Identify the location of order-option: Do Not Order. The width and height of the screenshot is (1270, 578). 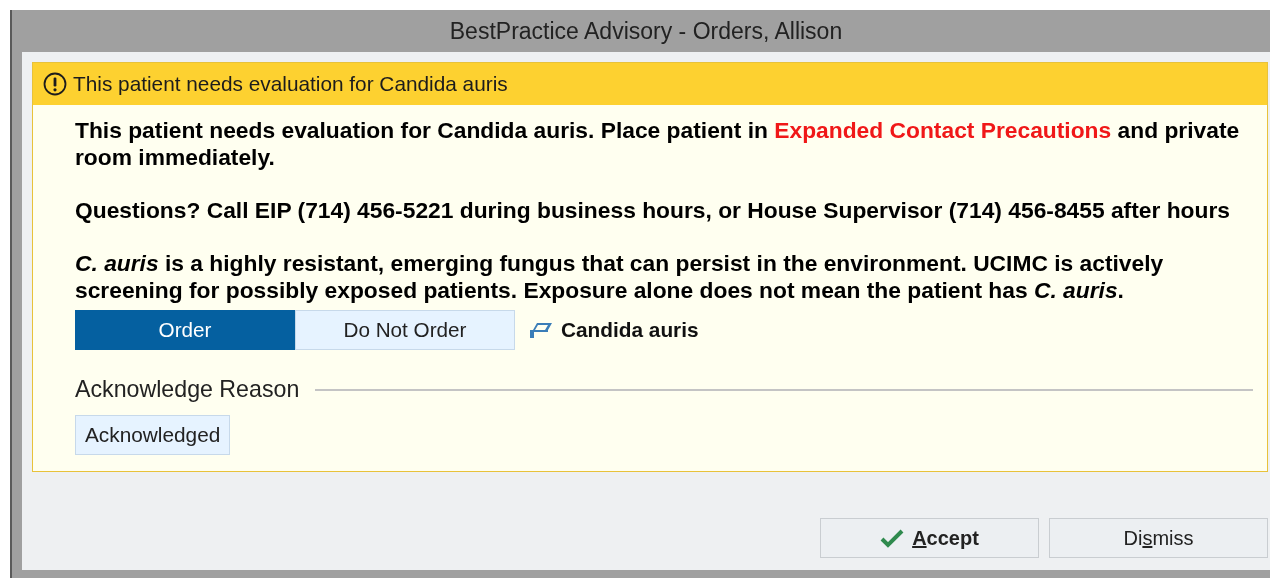
(405, 330).